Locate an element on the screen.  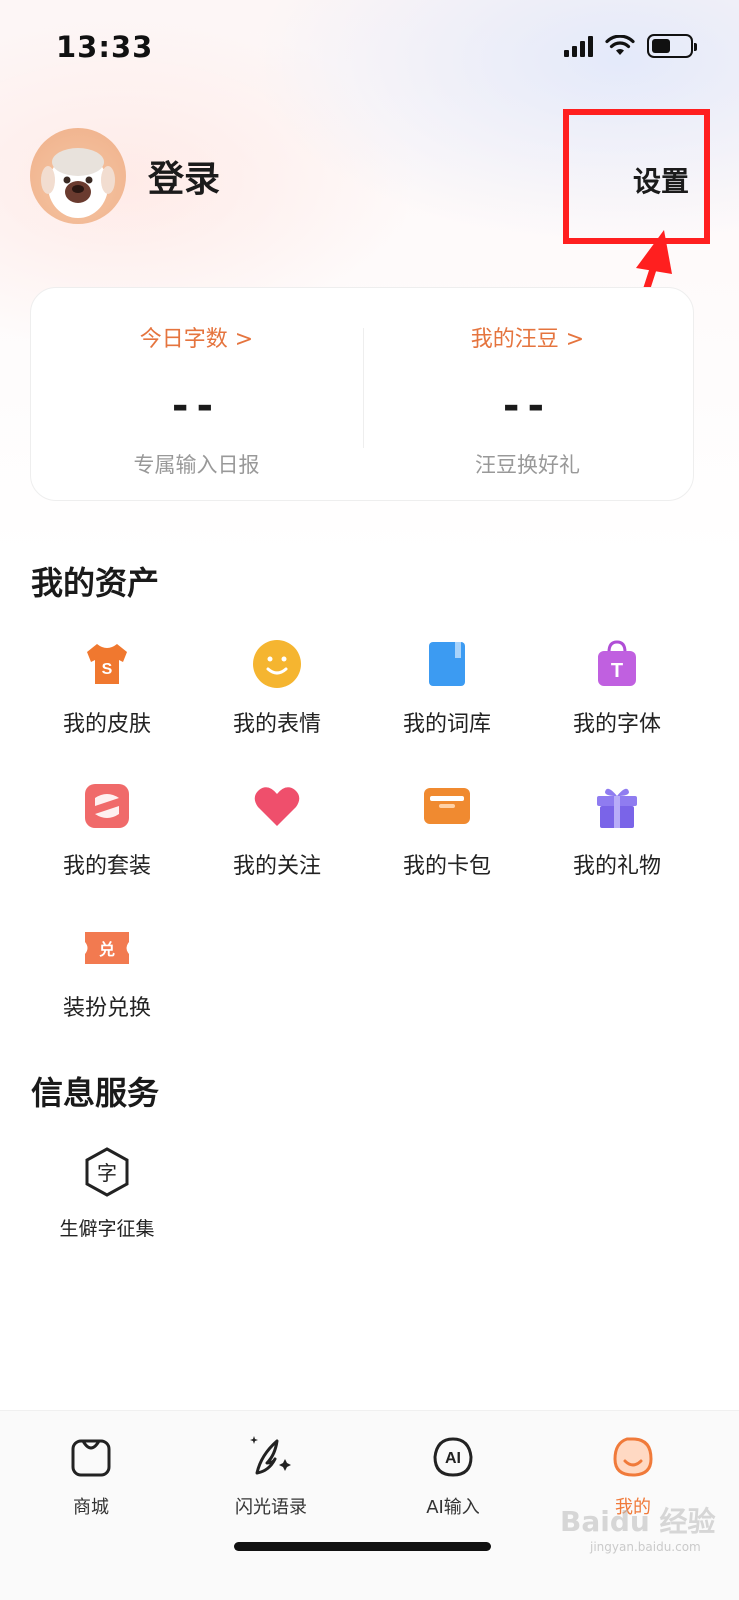
assets-section-title: 我的资产 is located at coordinates (95, 583).